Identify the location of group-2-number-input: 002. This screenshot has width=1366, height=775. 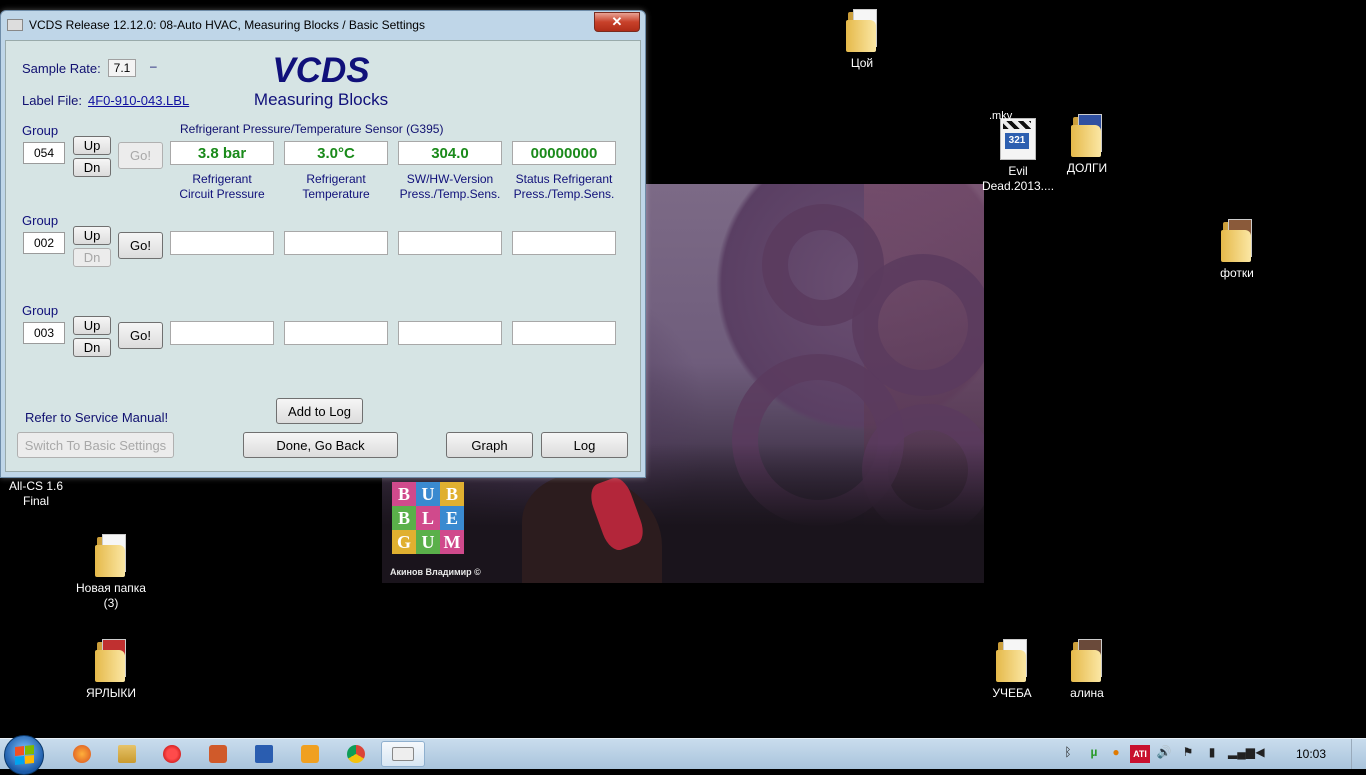
(44, 243).